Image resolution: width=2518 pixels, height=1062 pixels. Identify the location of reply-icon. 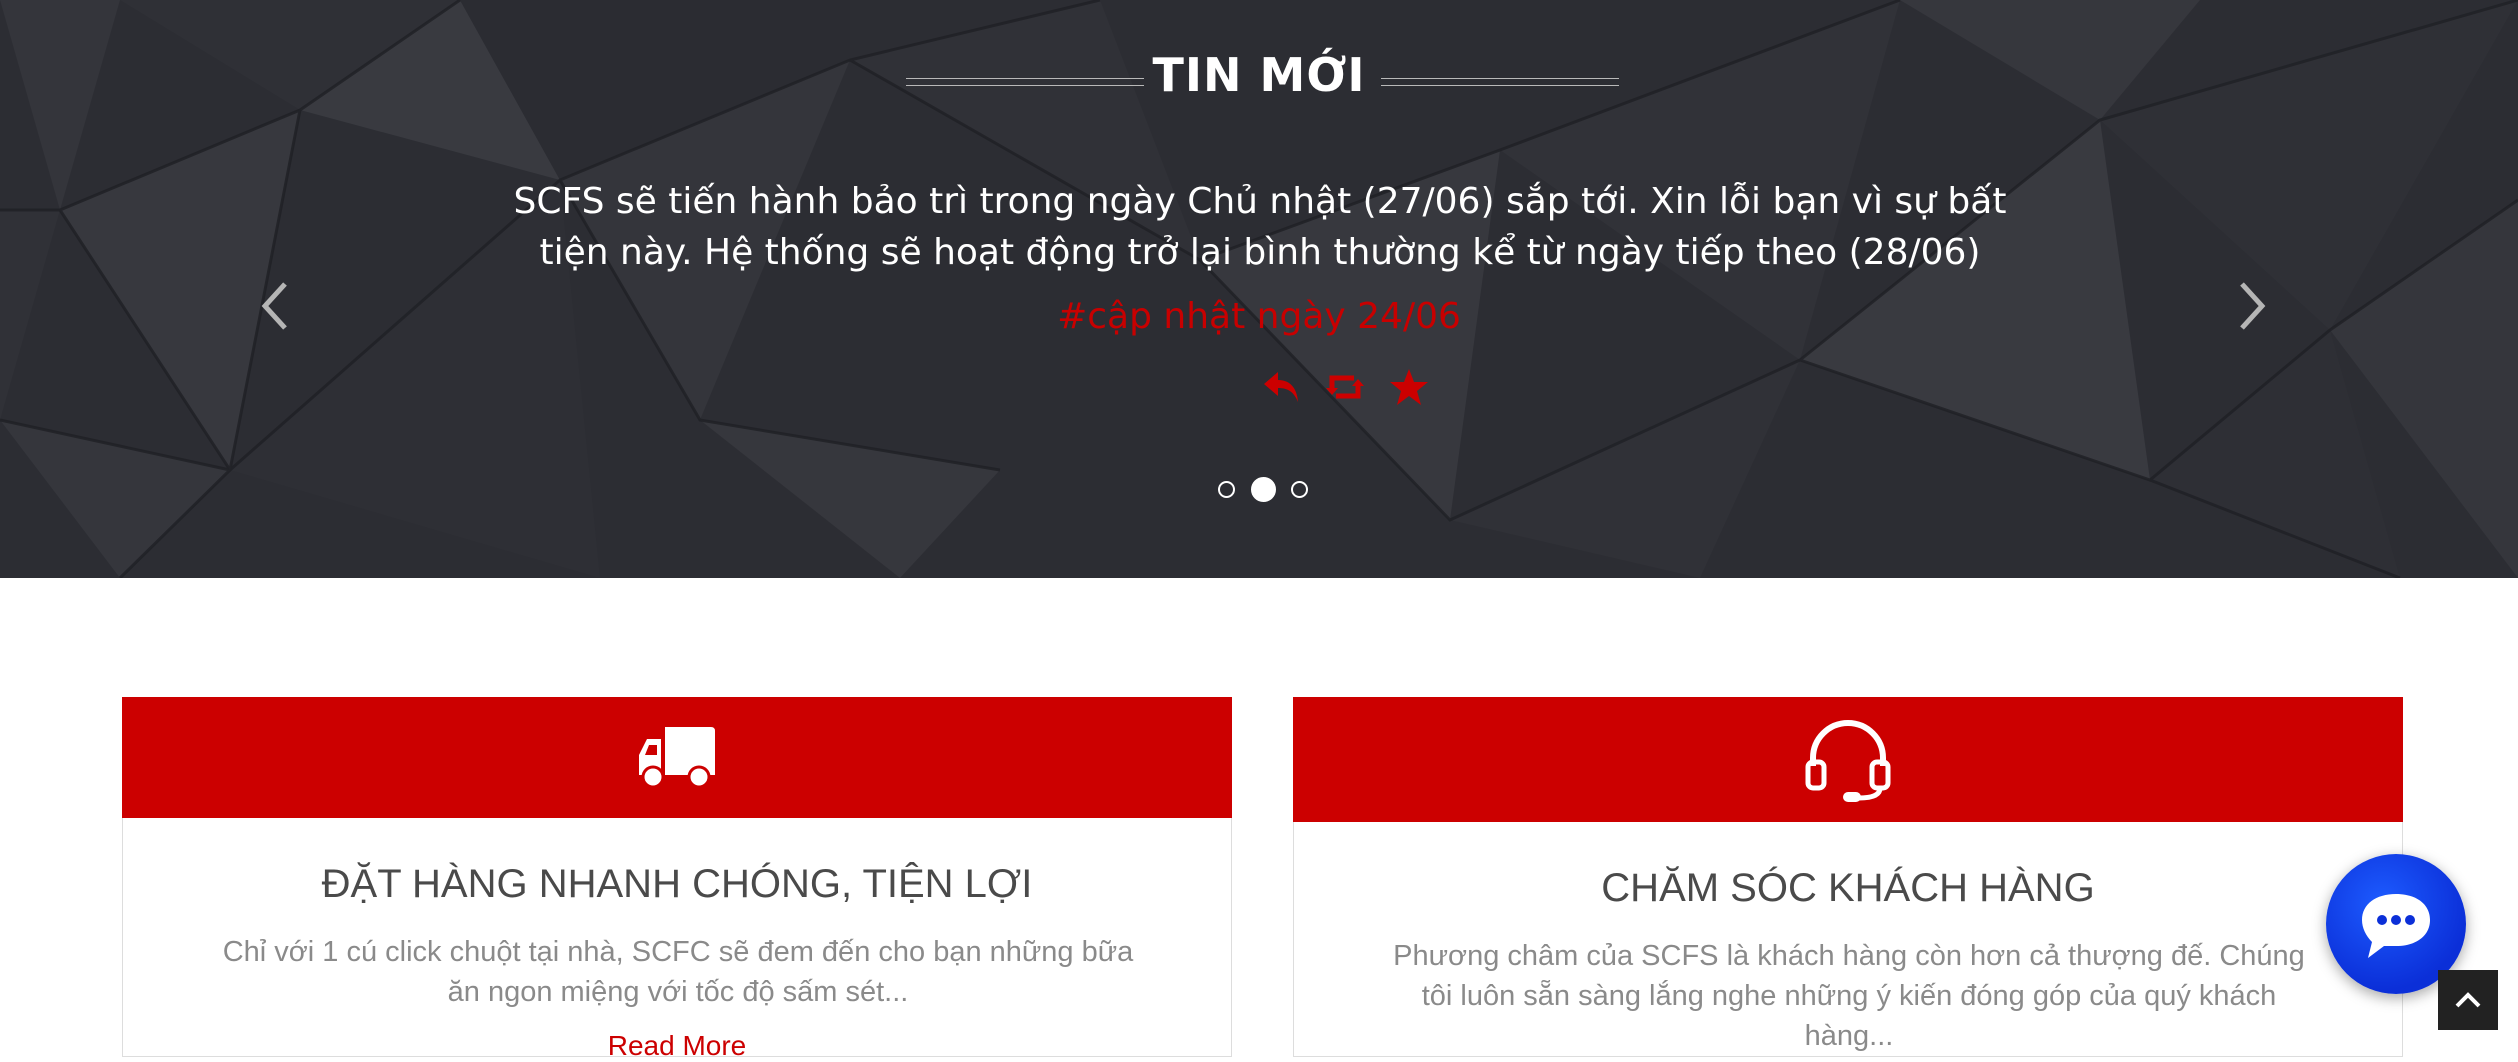
(1281, 387).